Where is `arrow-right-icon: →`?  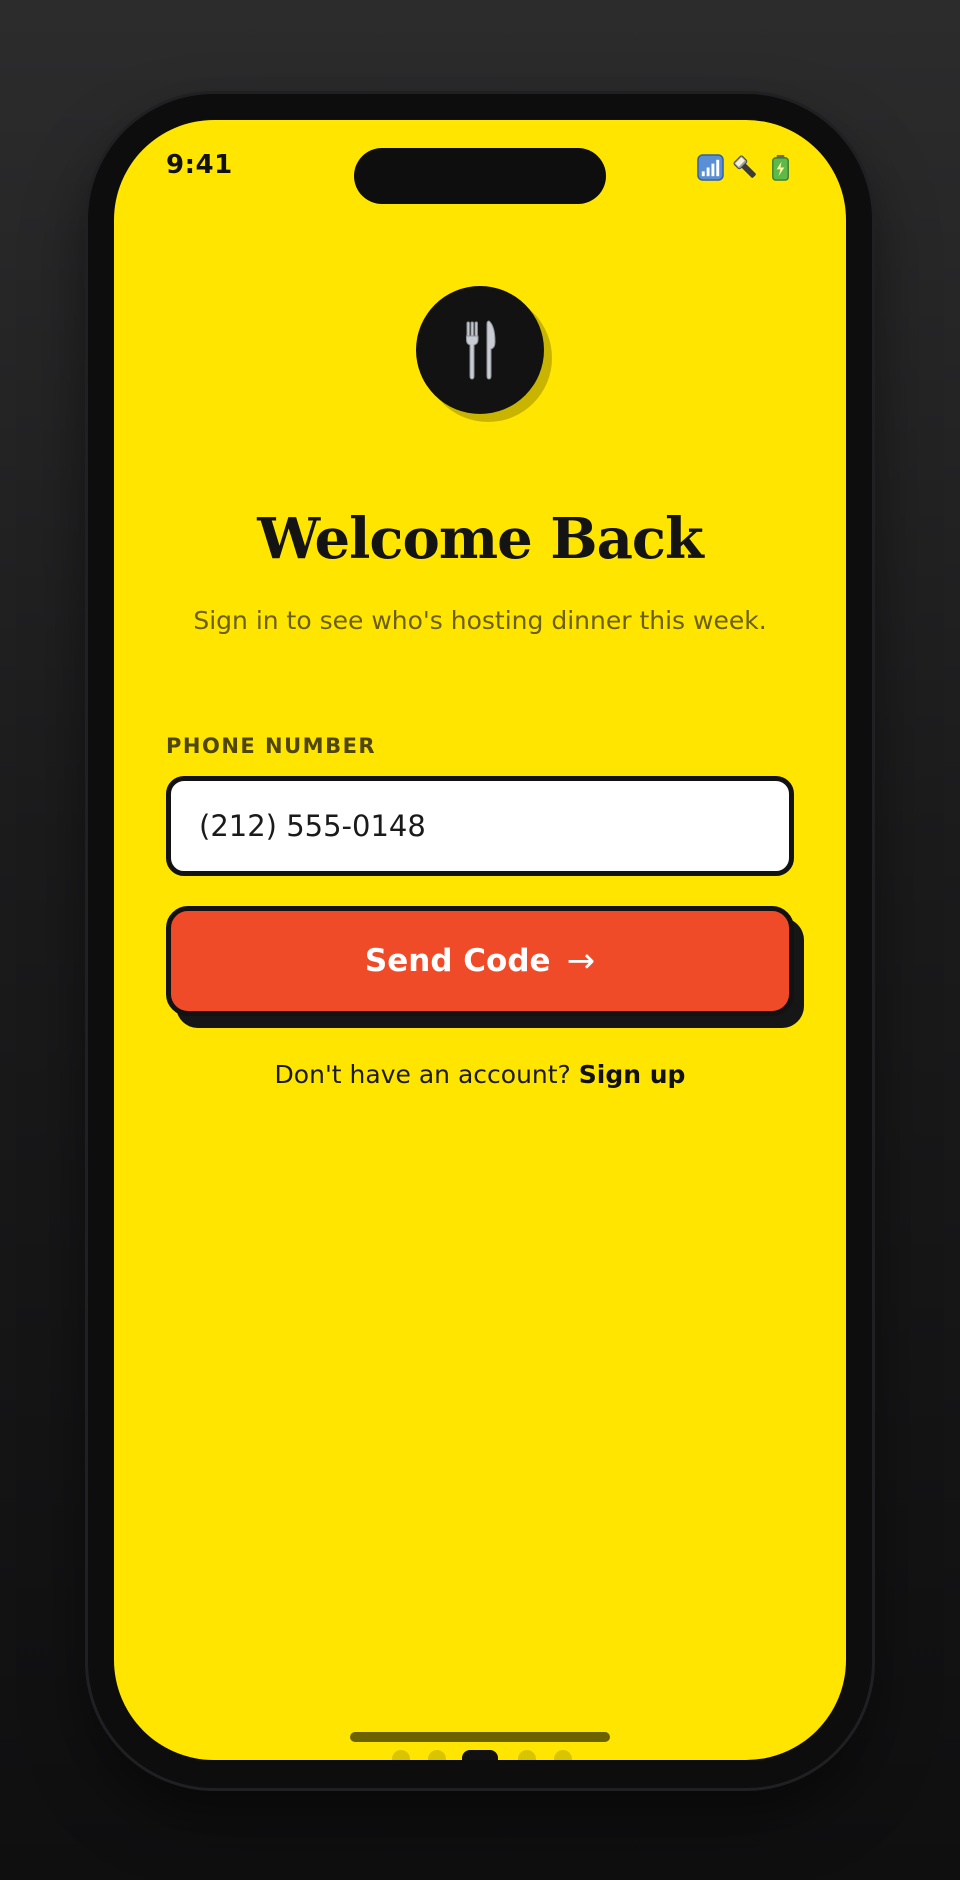
arrow-right-icon: → is located at coordinates (581, 961).